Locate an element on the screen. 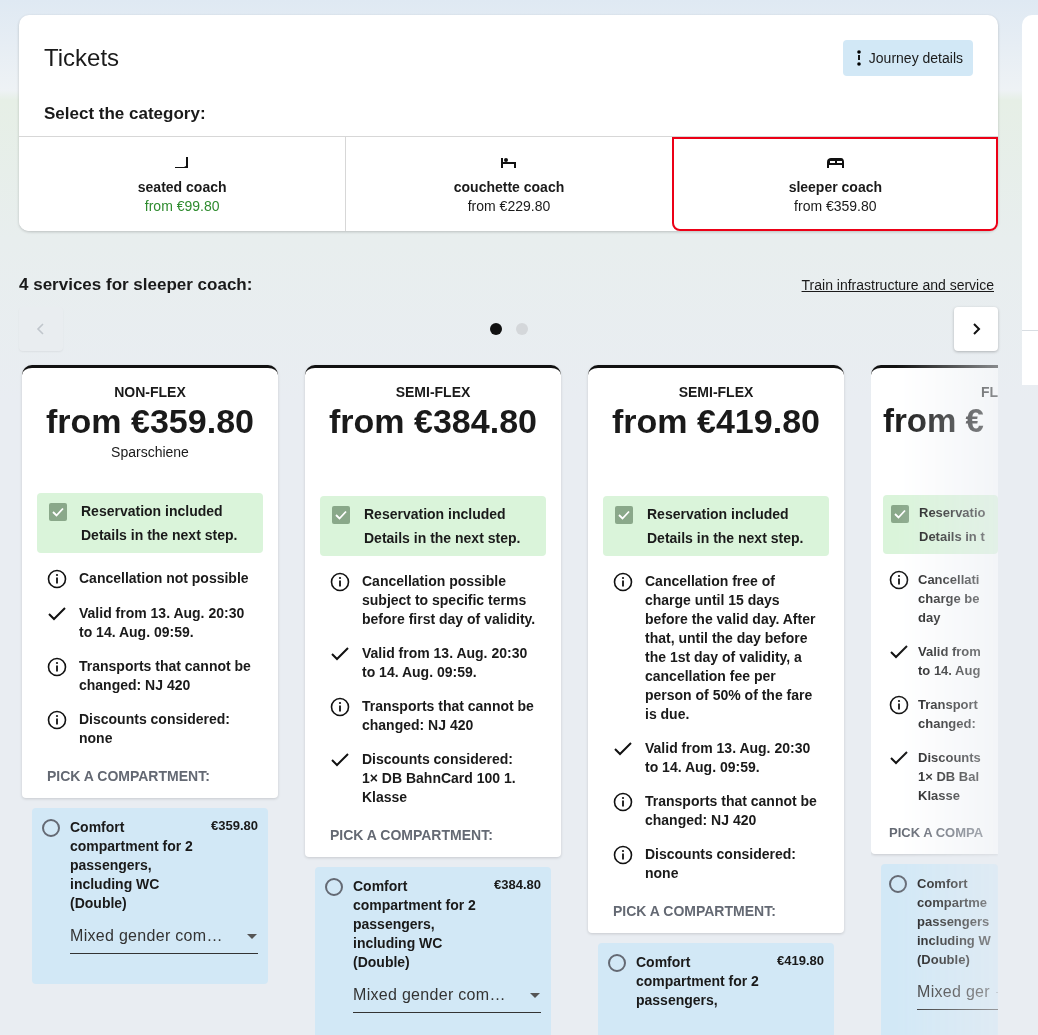 The image size is (1038, 1035). feature-text: Cancellation possible subject to specific terms before first day of validity. is located at coordinates (449, 600).